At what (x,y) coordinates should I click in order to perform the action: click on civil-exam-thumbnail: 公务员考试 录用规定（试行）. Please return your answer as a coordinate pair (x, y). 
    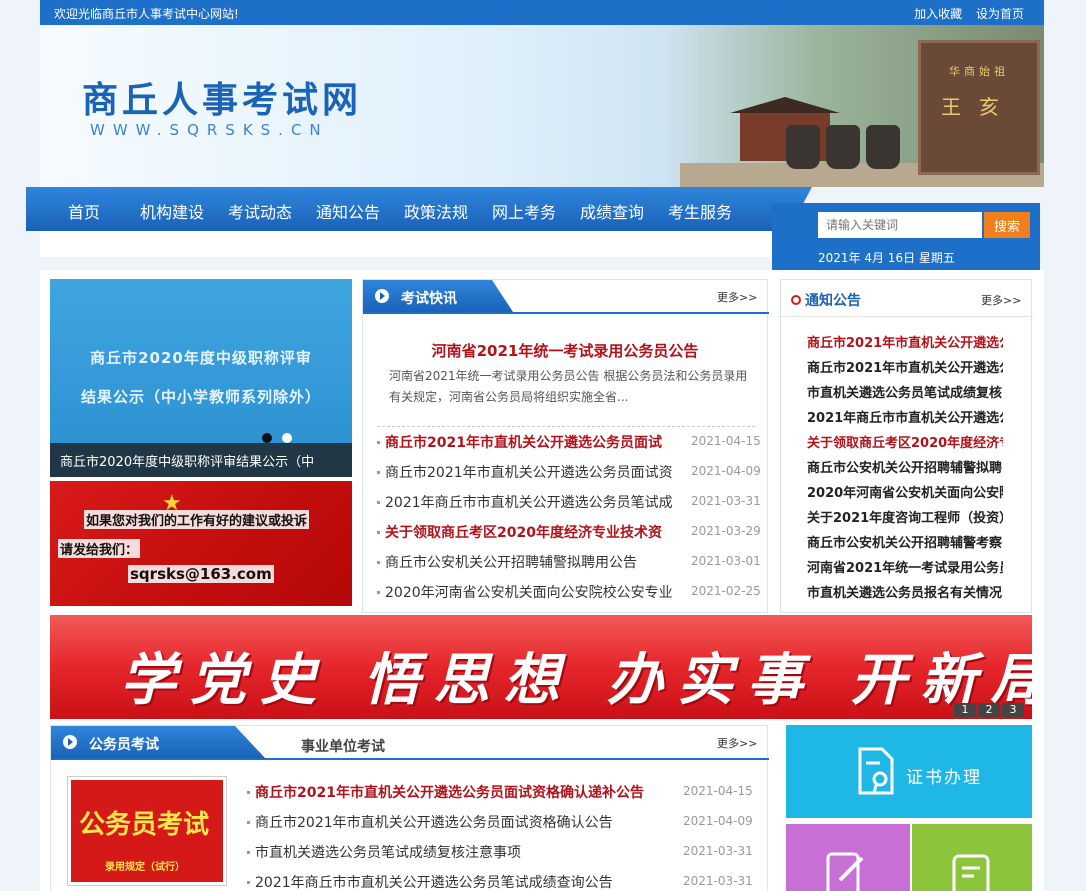
    Looking at the image, I should click on (147, 831).